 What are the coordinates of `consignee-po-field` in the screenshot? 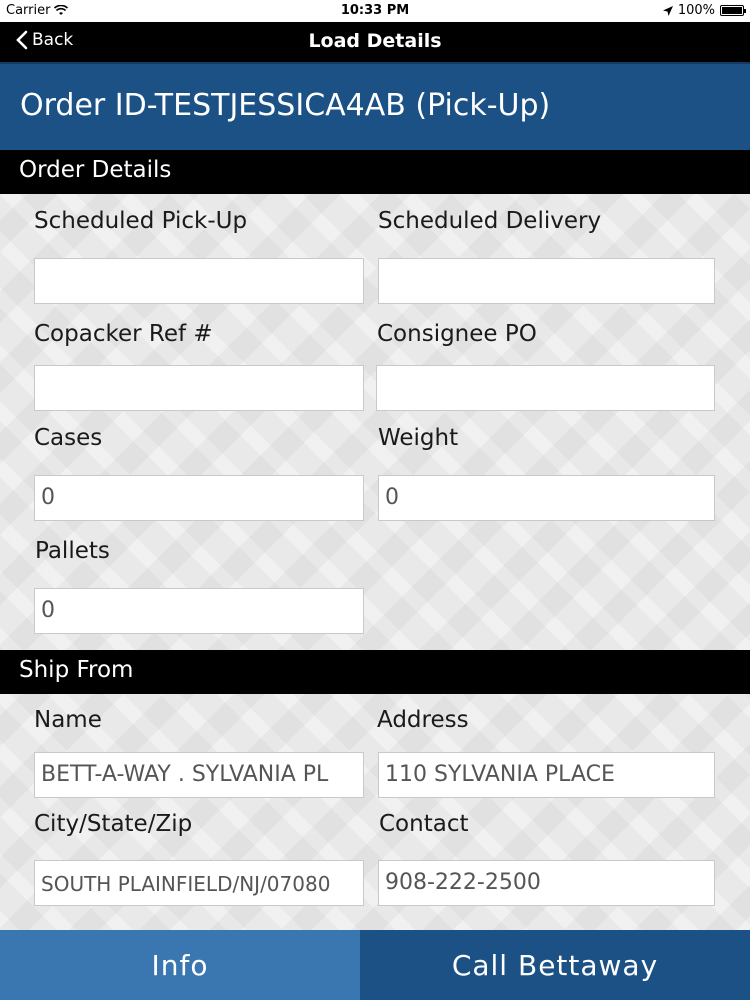 It's located at (545, 388).